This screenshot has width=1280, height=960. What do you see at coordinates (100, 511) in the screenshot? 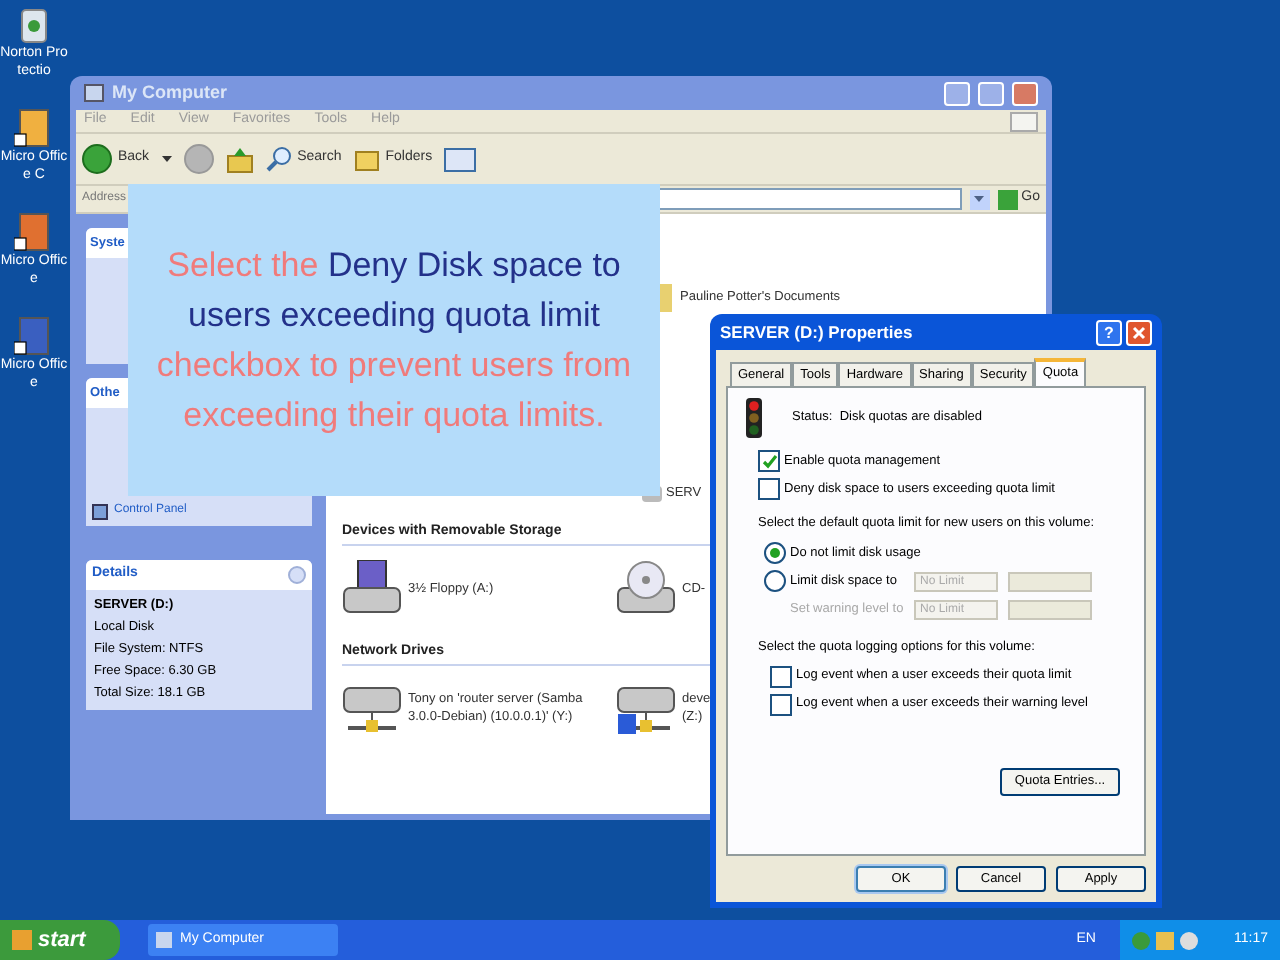
I see `control-panel-icon` at bounding box center [100, 511].